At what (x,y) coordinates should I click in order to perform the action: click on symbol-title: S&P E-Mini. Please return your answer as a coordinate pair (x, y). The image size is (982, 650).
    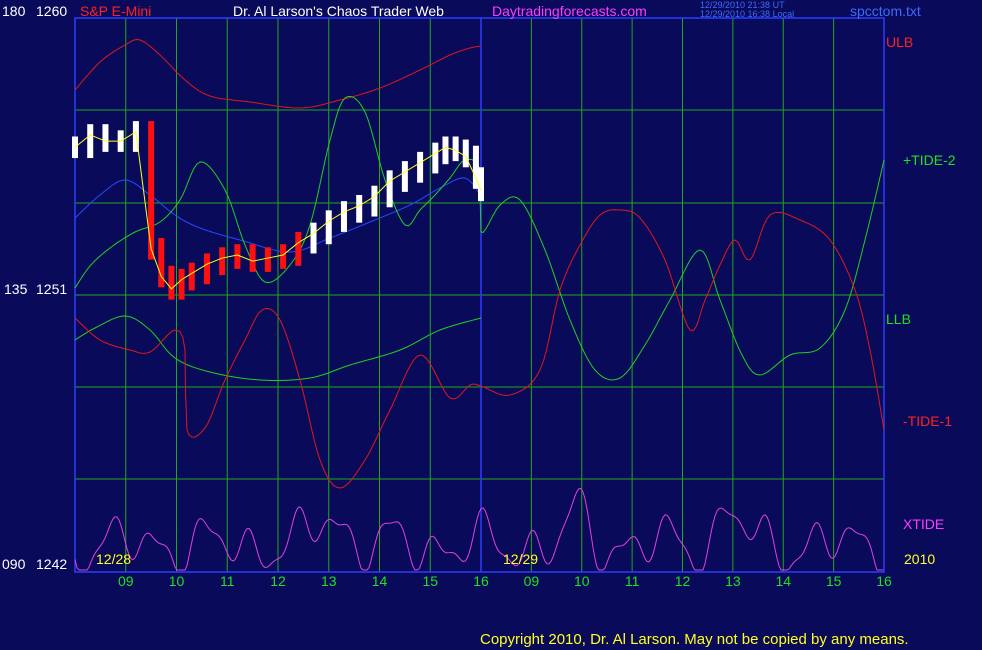
    Looking at the image, I should click on (116, 11).